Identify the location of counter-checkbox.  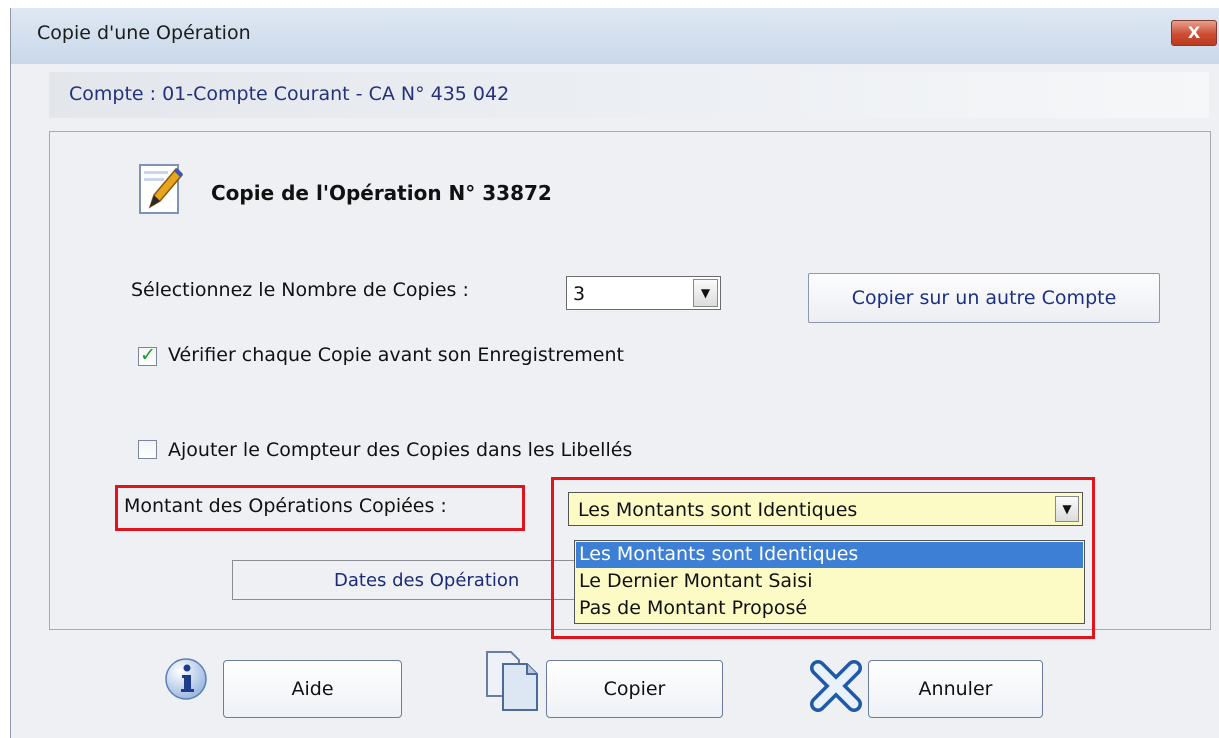
(147, 449).